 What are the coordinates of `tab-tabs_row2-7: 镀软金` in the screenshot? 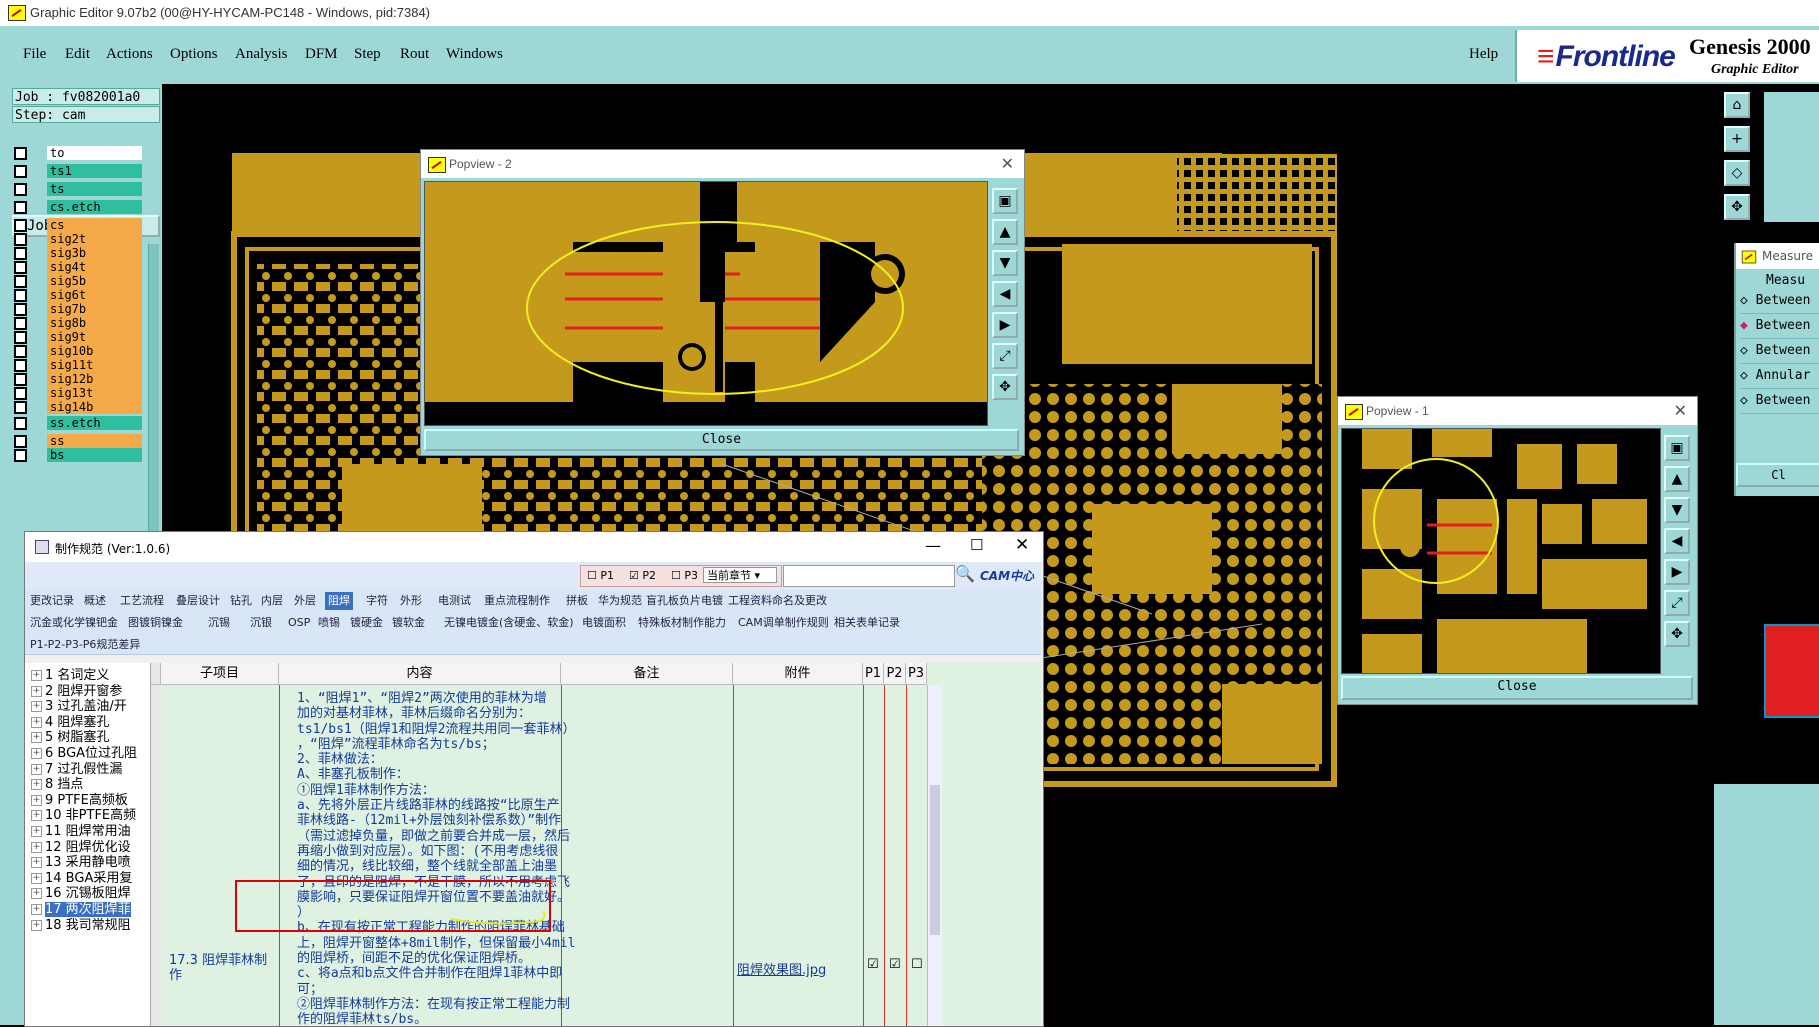 It's located at (408, 623).